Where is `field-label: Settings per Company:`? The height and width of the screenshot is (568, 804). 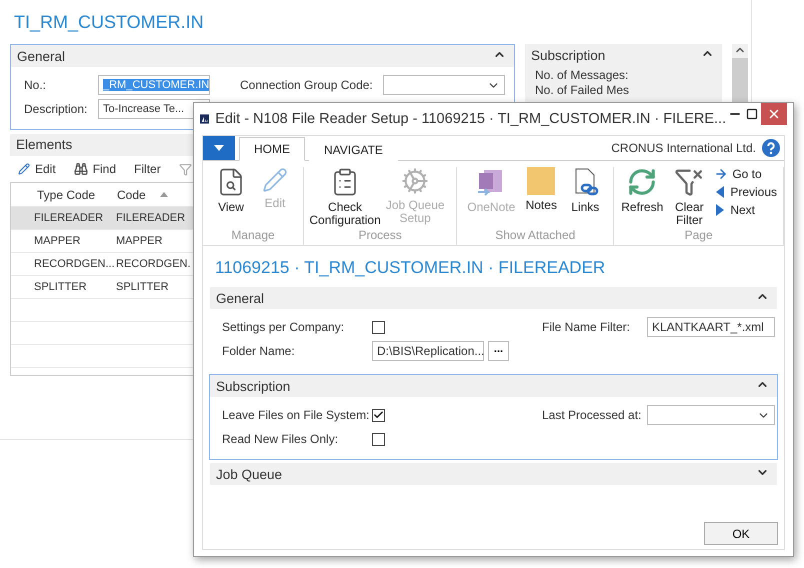 field-label: Settings per Company: is located at coordinates (284, 327).